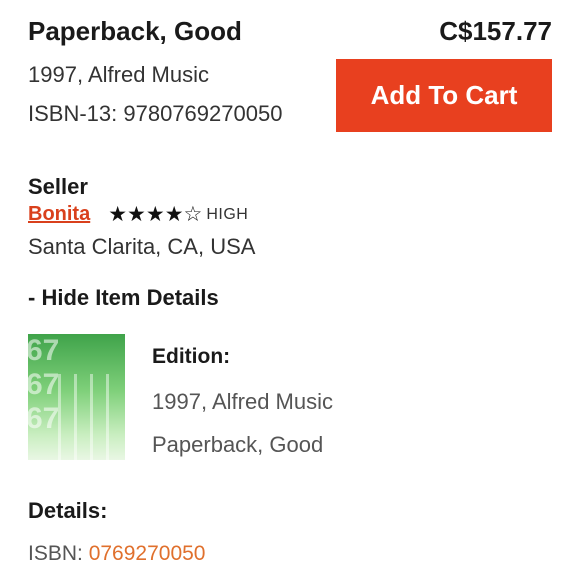 This screenshot has height=580, width=580. Describe the element at coordinates (495, 31) in the screenshot. I see `listing-price: C$157.77` at that location.